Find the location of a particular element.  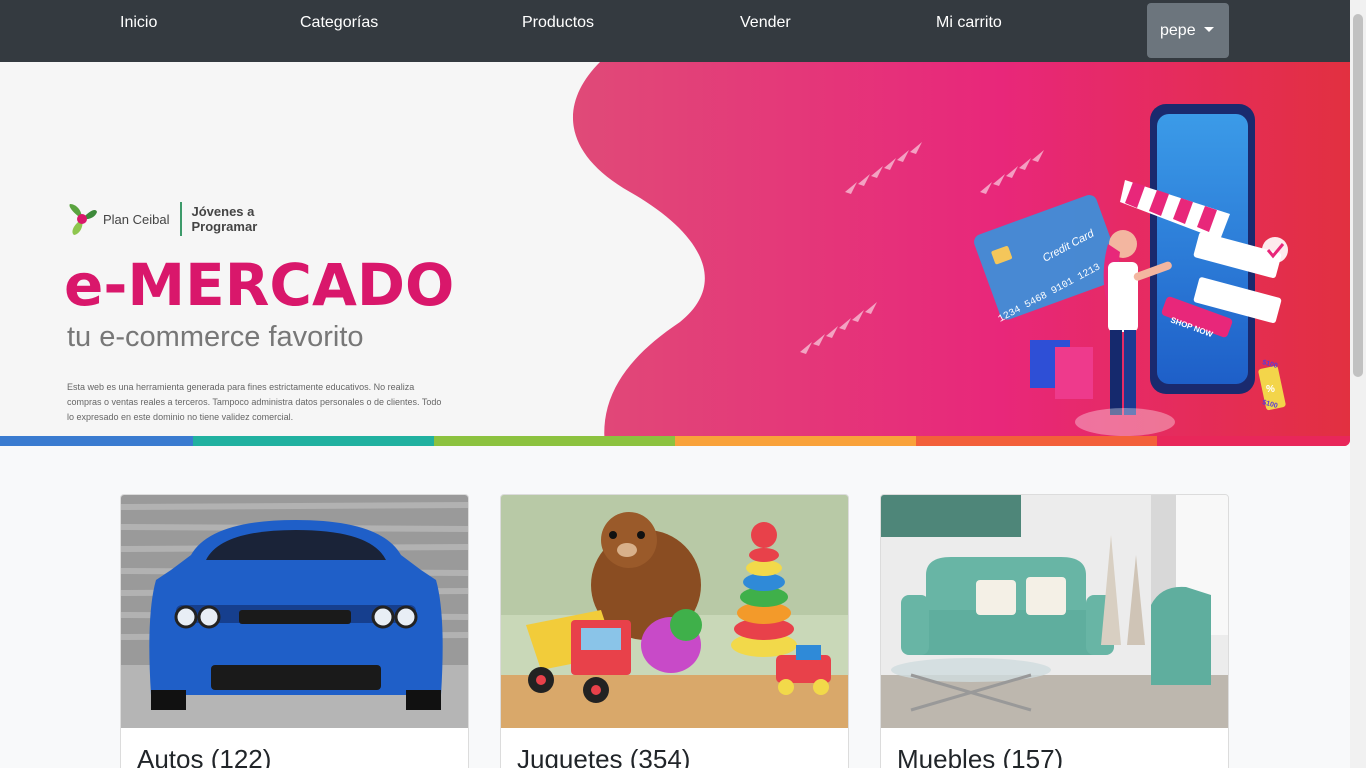

category-card-juguetes: Juguetes (354) is located at coordinates (674, 631).